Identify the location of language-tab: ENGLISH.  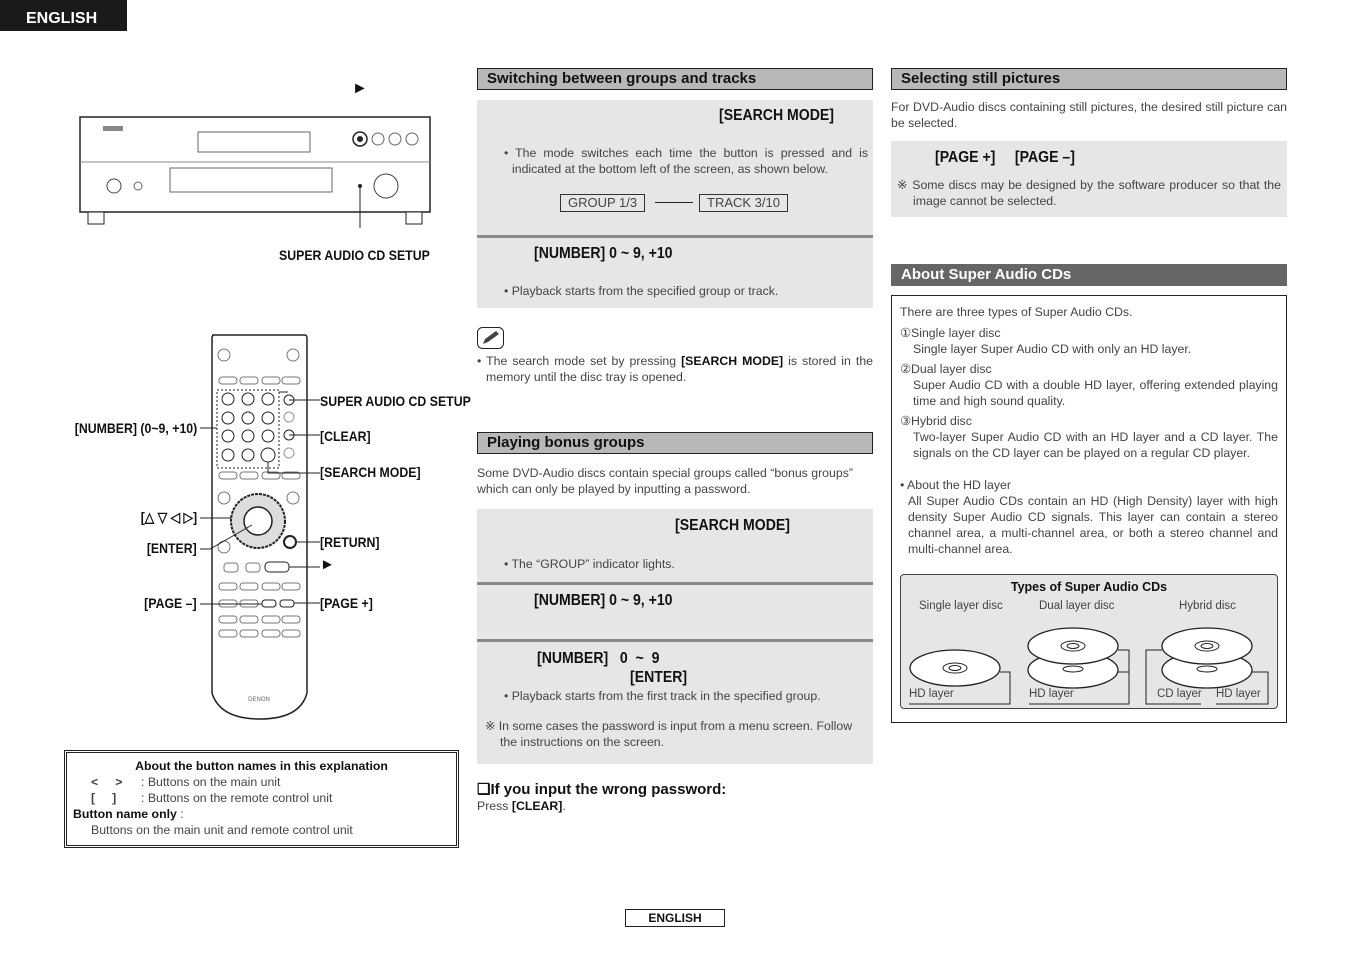
(63, 15).